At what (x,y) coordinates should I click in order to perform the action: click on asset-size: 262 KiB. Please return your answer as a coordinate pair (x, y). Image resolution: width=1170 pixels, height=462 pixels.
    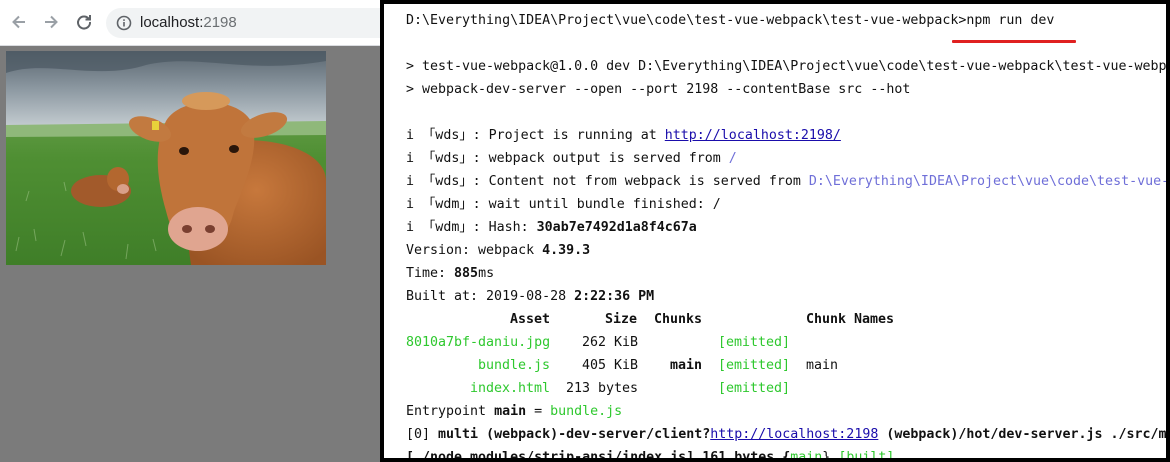
    Looking at the image, I should click on (610, 342).